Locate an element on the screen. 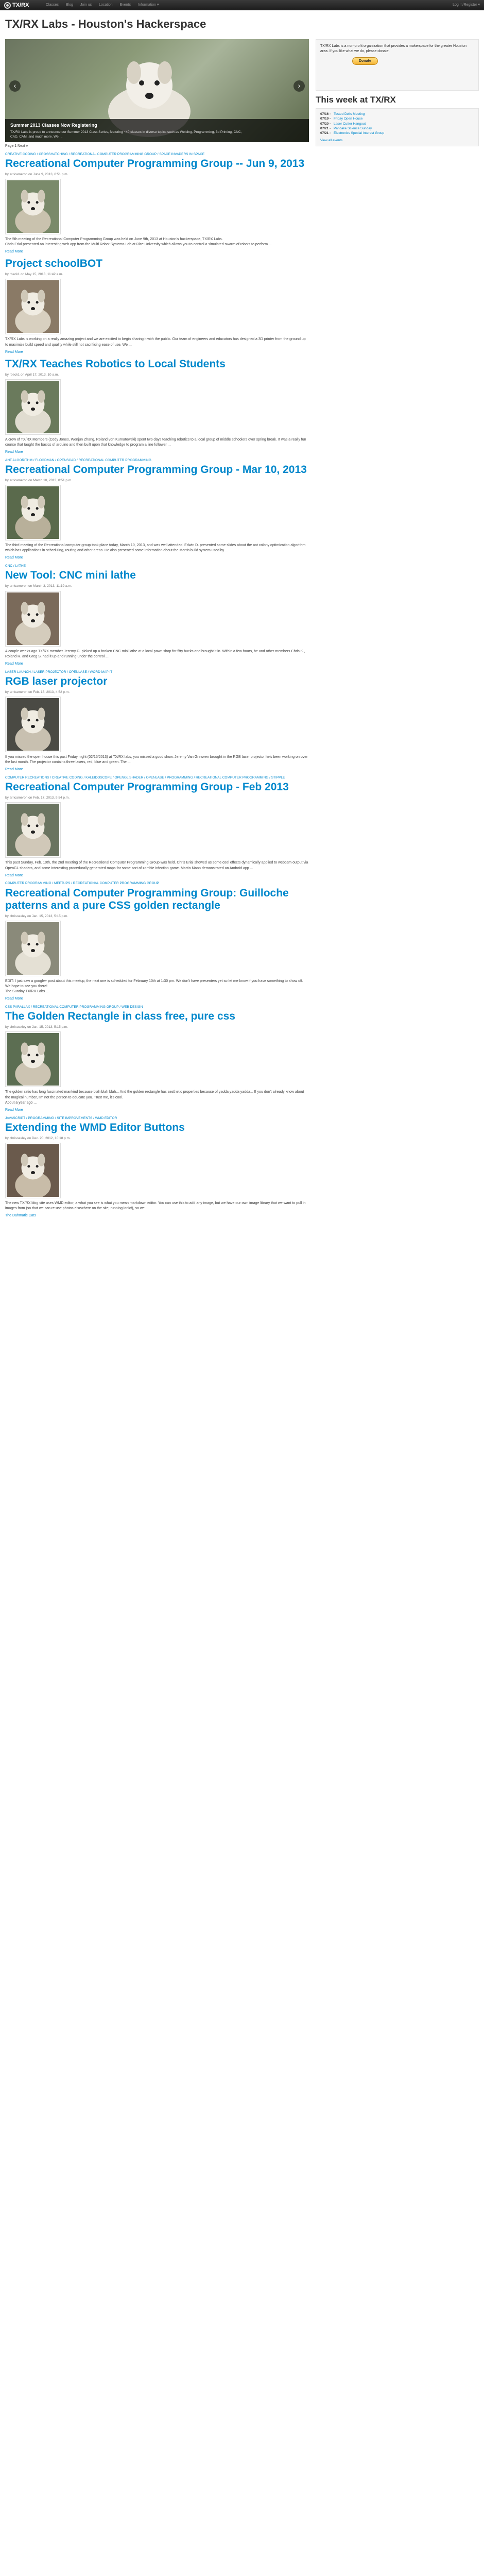 The height and width of the screenshot is (2576, 484). event-item: 07/20 - Laser Cutter Hangout is located at coordinates (397, 124).